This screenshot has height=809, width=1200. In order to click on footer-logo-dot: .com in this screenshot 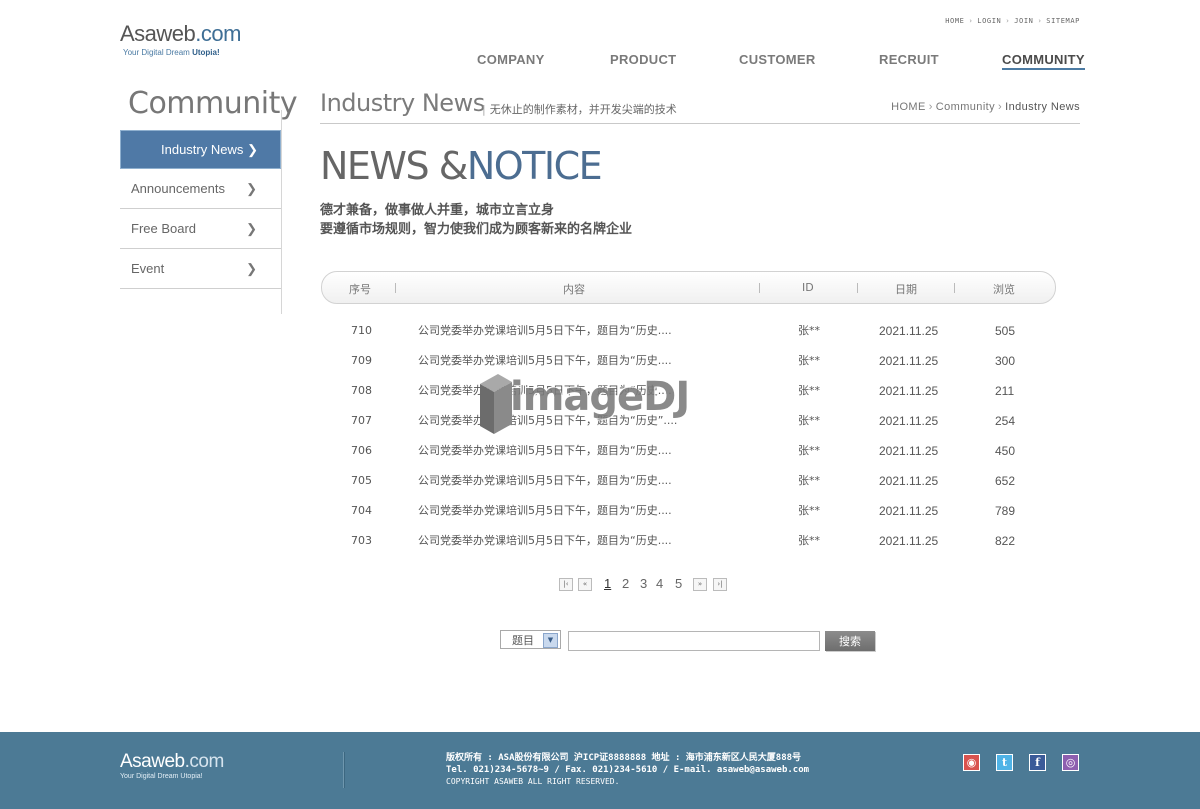, I will do `click(204, 761)`.